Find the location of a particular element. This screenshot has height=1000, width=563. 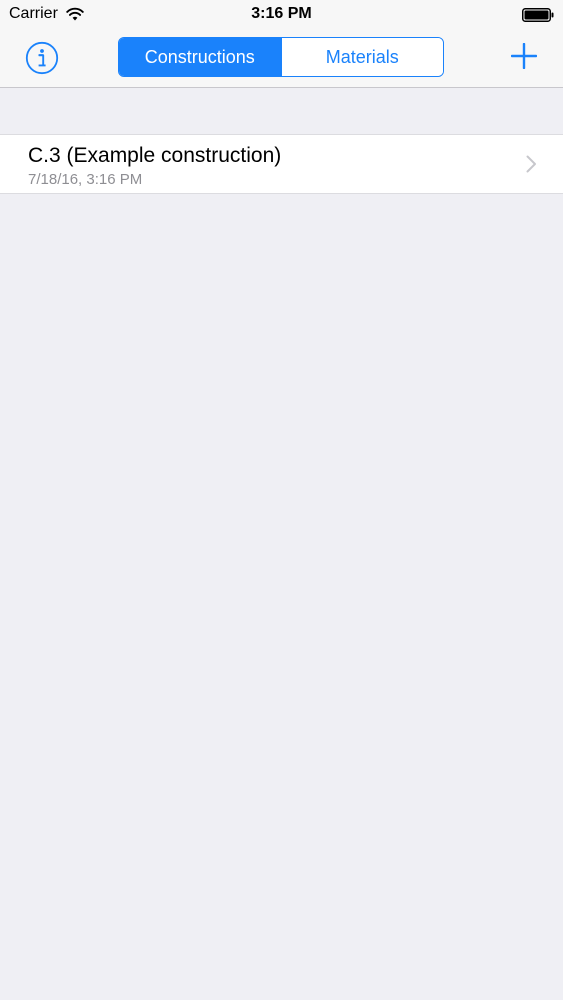

status-time: 3:16 PM is located at coordinates (281, 13).